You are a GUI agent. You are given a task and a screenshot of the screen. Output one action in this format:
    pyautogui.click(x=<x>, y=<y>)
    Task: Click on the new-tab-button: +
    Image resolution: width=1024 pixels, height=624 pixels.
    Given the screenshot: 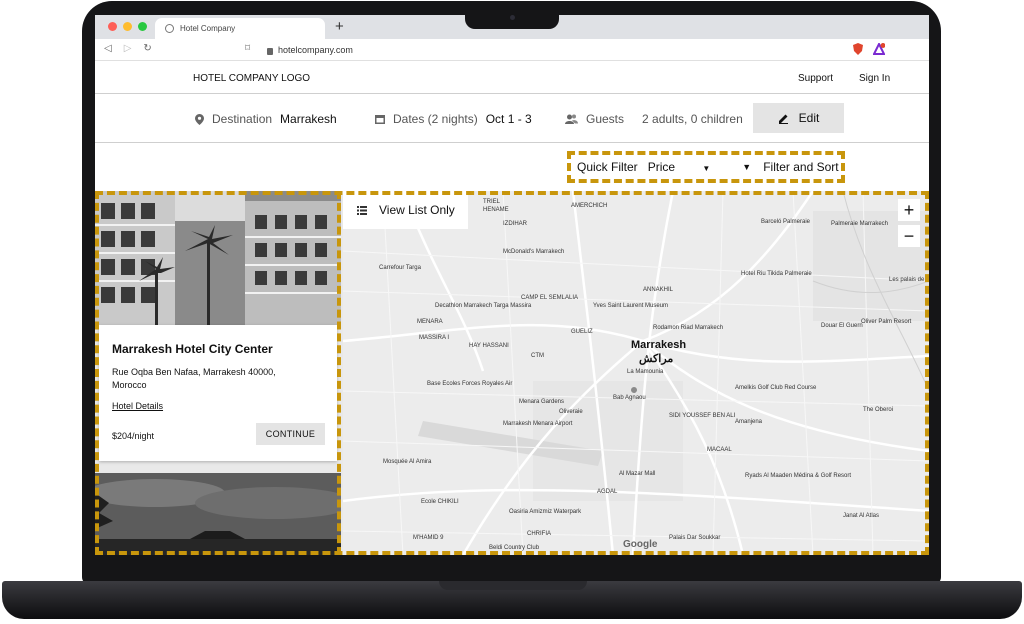 What is the action you would take?
    pyautogui.click(x=339, y=27)
    